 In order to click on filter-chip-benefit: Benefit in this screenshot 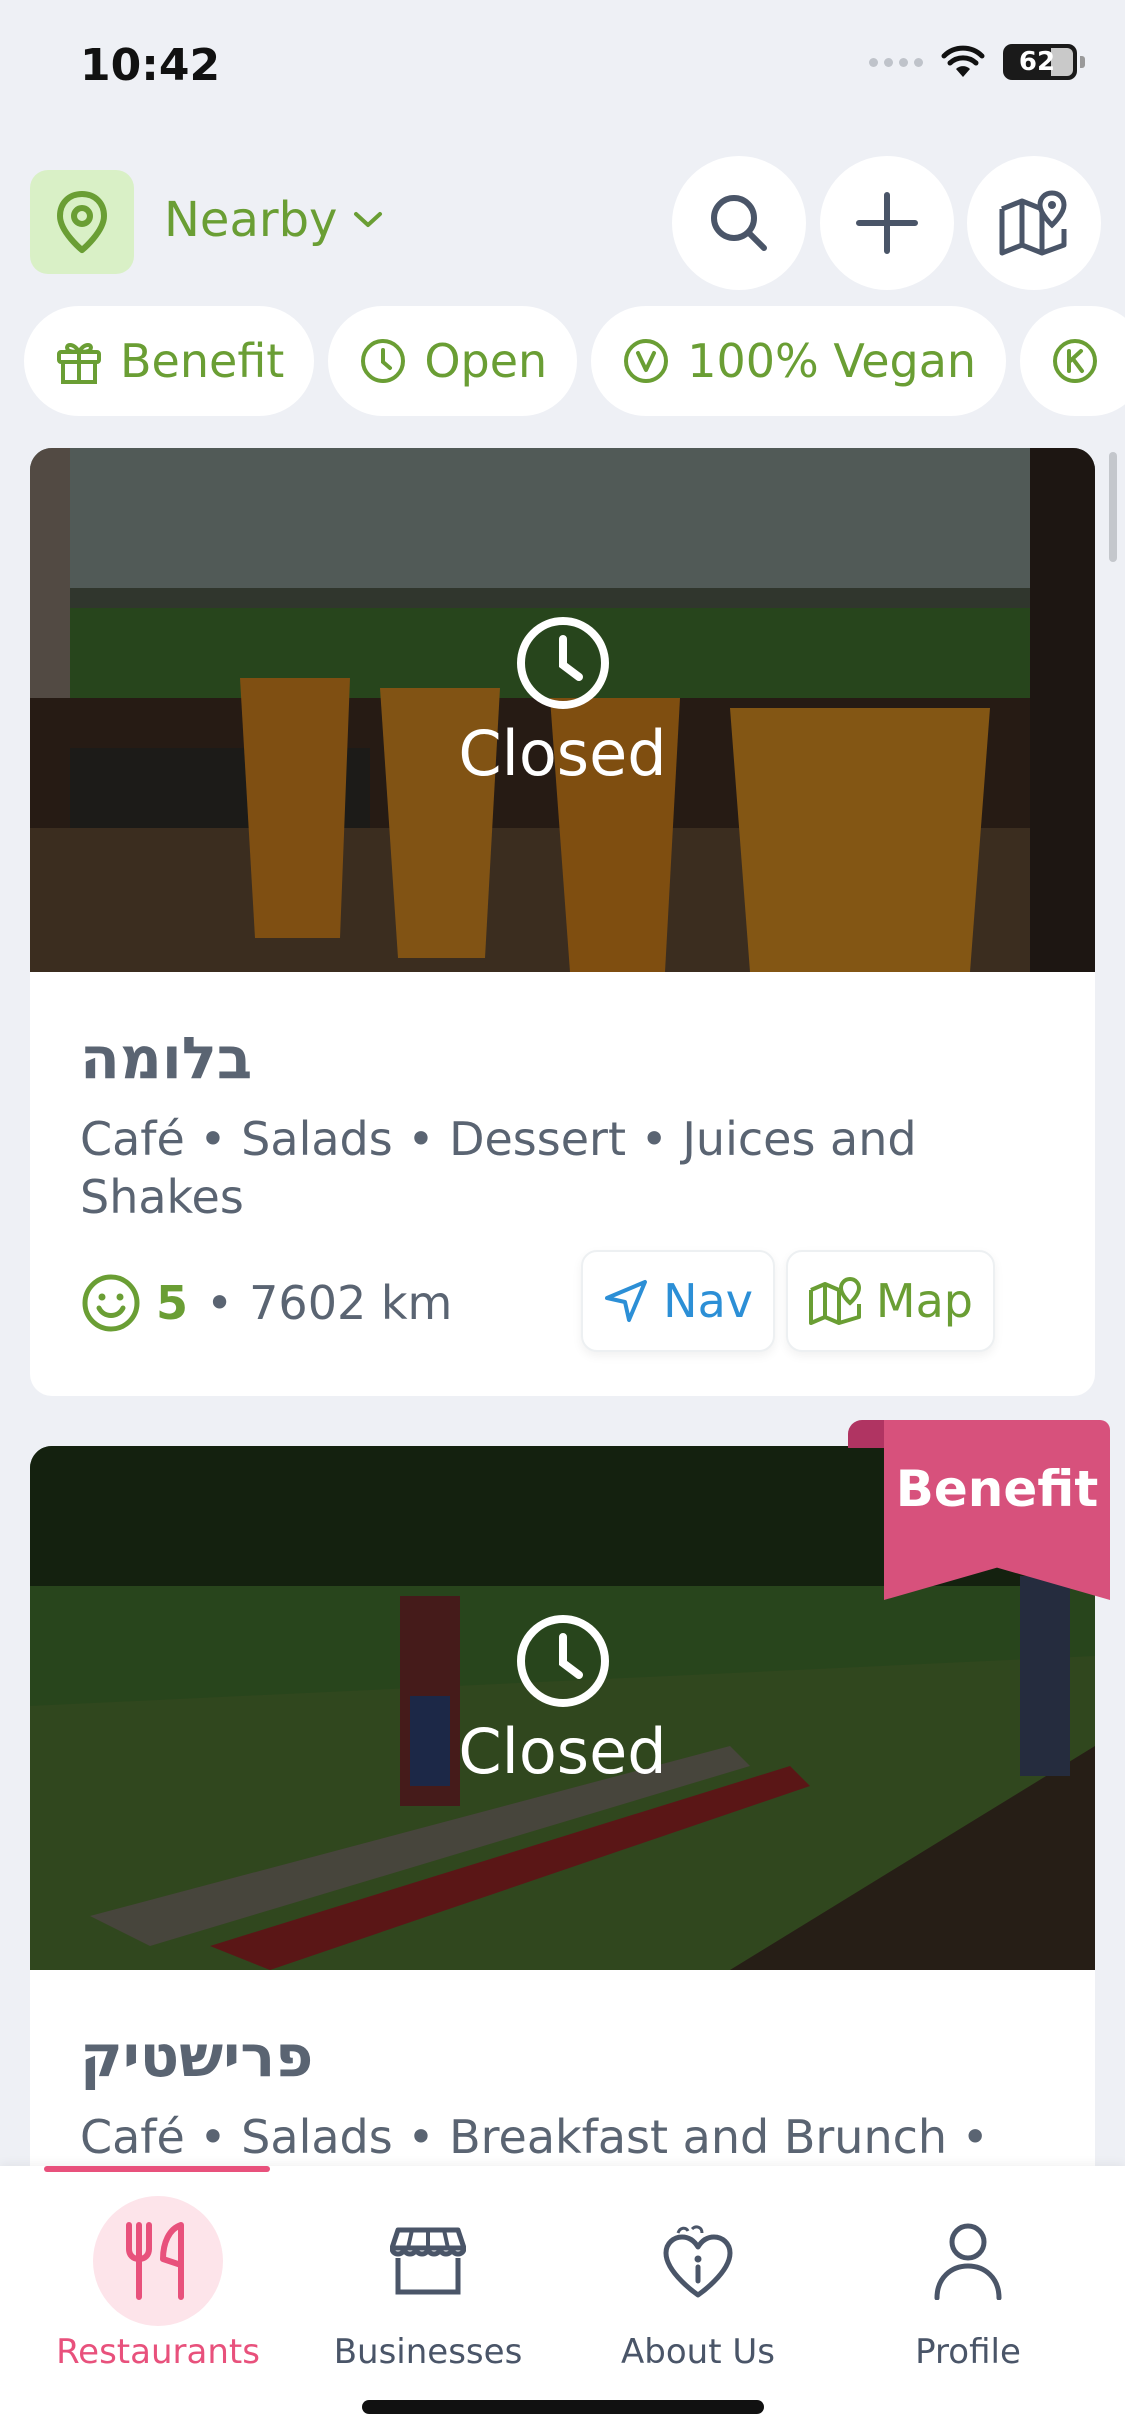, I will do `click(169, 361)`.